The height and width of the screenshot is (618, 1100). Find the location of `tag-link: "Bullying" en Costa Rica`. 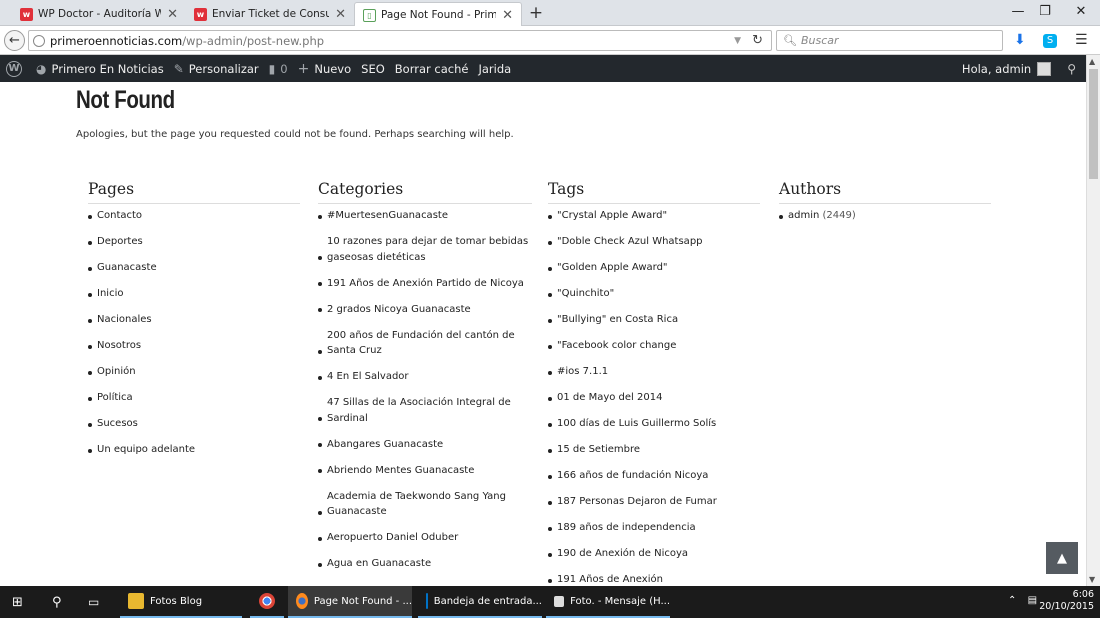

tag-link: "Bullying" en Costa Rica is located at coordinates (654, 320).